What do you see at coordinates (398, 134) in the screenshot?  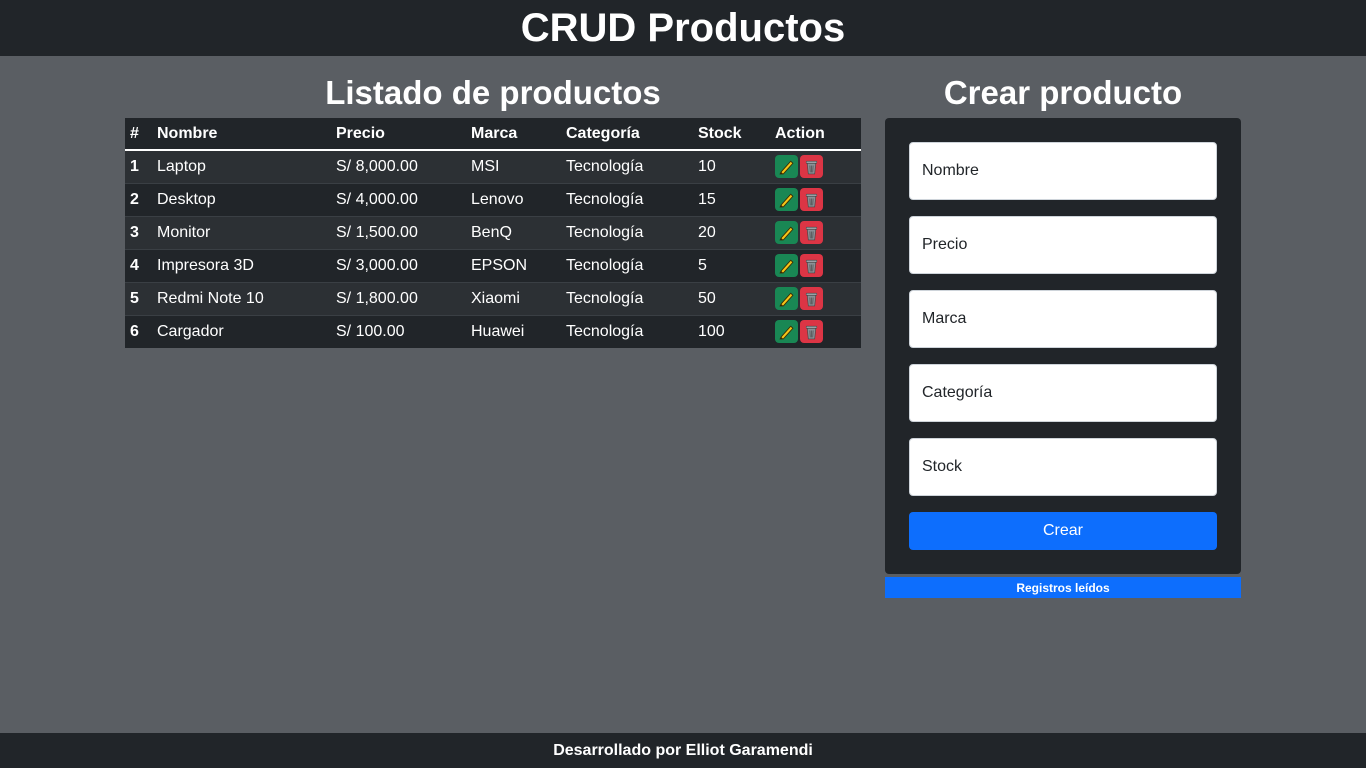 I see `column-header-precio: Precio` at bounding box center [398, 134].